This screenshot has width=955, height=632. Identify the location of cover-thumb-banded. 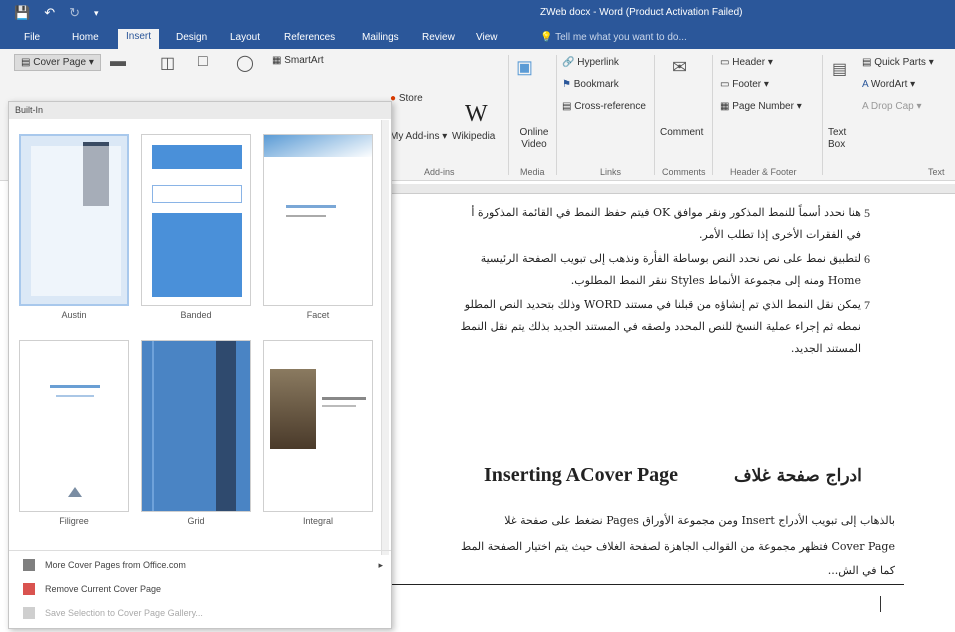
(196, 220).